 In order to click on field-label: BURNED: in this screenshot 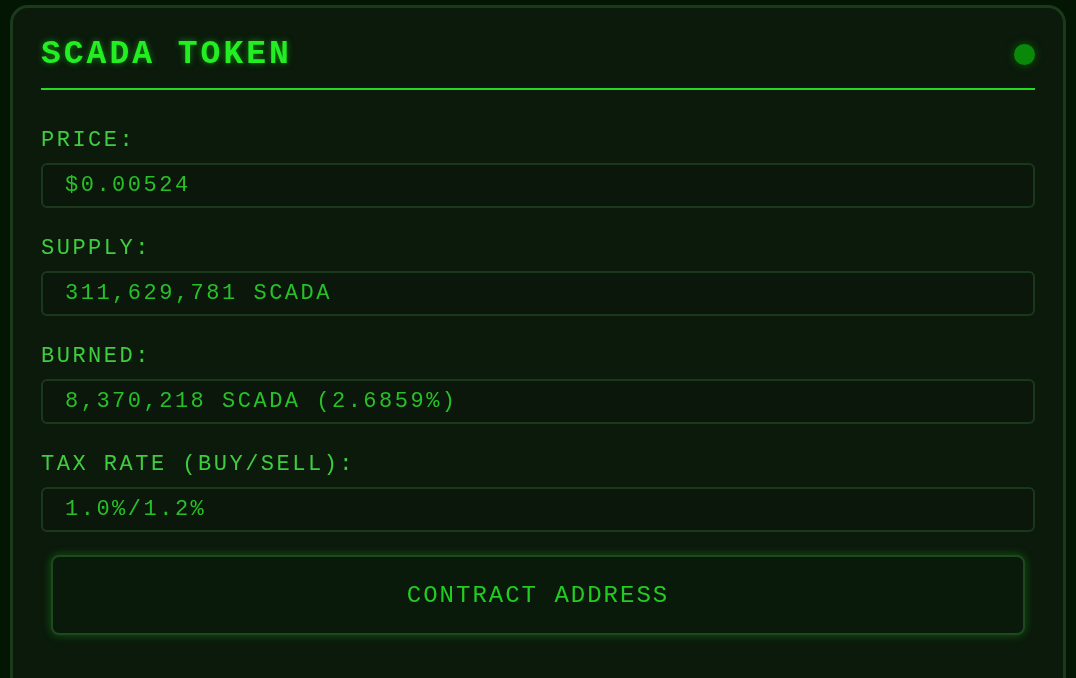, I will do `click(96, 357)`.